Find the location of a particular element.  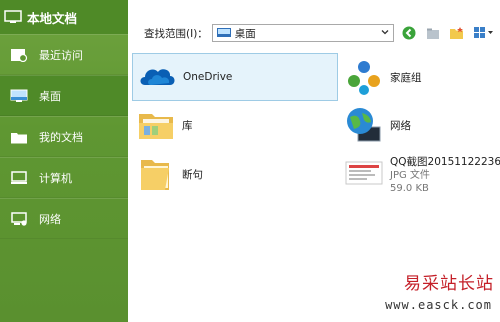

file-name: 家庭组 is located at coordinates (406, 77).